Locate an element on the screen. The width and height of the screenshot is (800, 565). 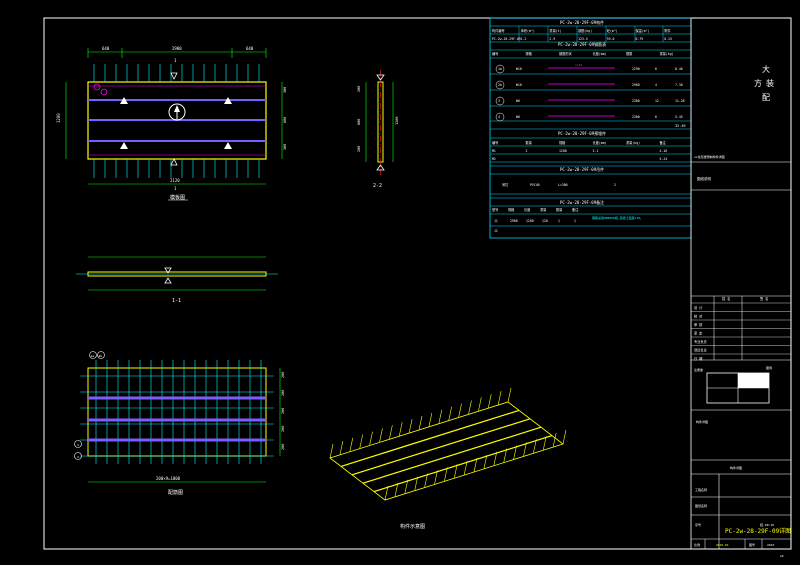
note-header-cell: 备注 is located at coordinates (575, 209).